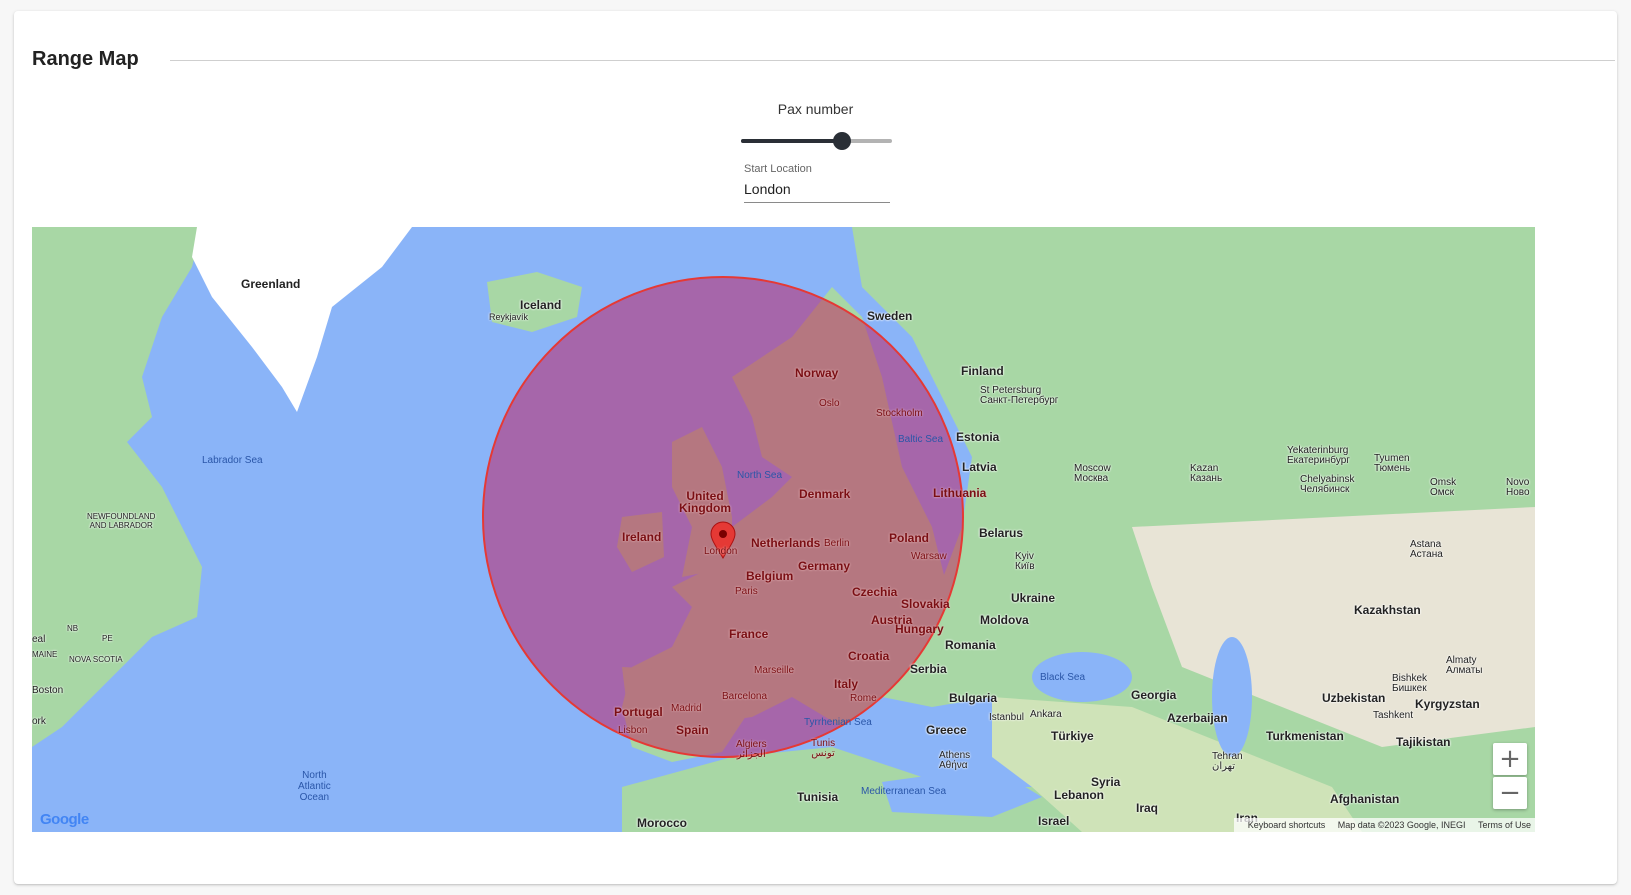 The height and width of the screenshot is (895, 1631). What do you see at coordinates (751, 749) in the screenshot?
I see `map-label-algiers: Algiers الجزائر` at bounding box center [751, 749].